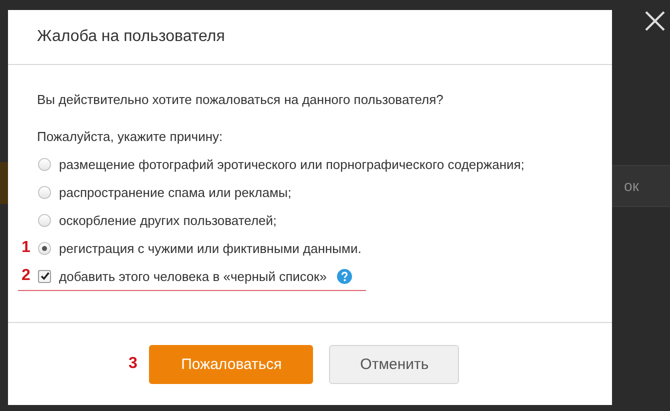  Describe the element at coordinates (631, 186) in the screenshot. I see `background-text: ок` at that location.